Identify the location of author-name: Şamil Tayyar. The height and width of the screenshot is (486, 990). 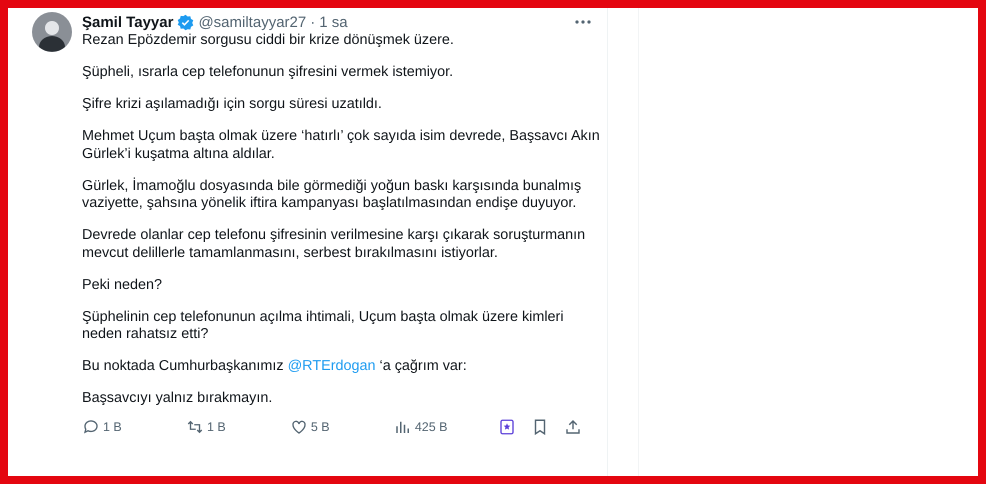
(128, 22).